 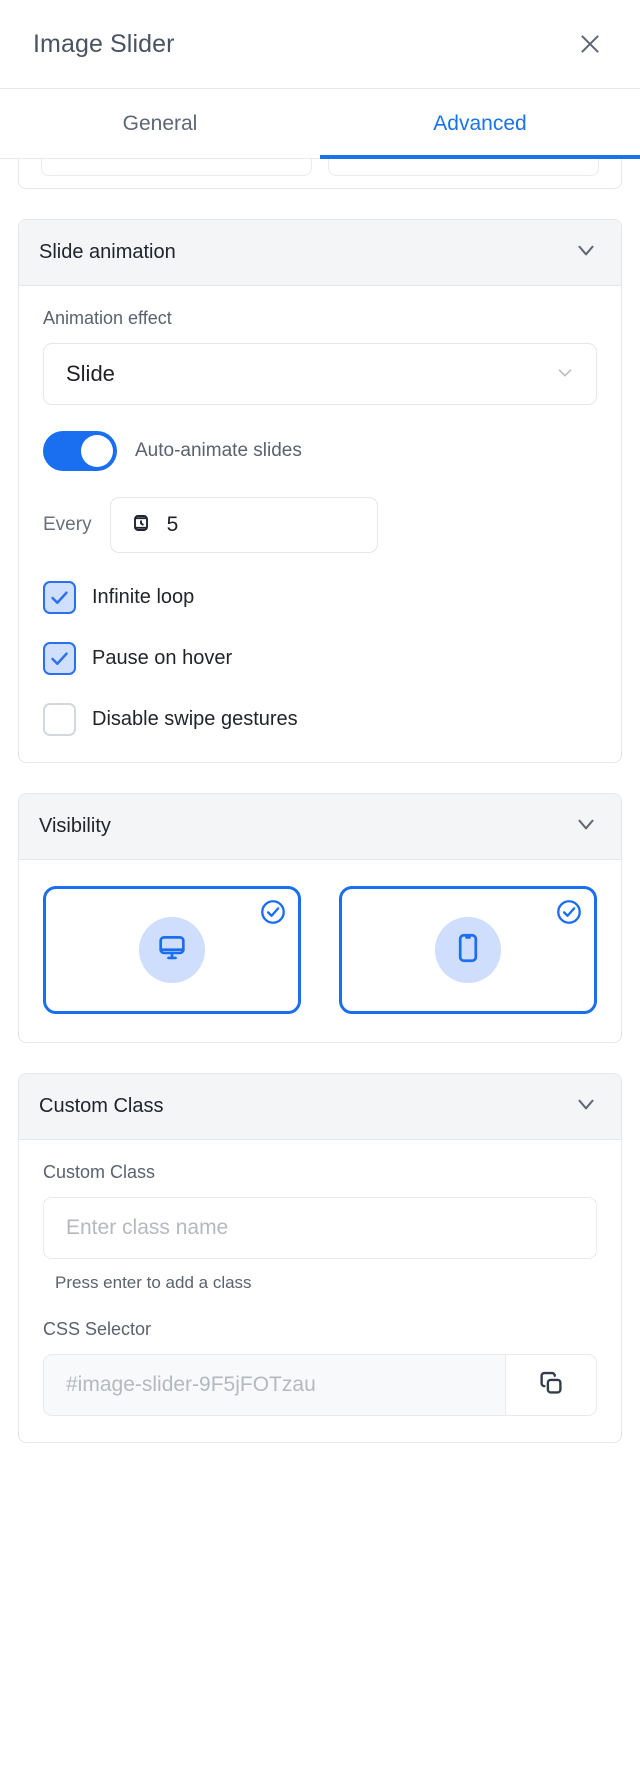 What do you see at coordinates (99, 1172) in the screenshot?
I see `custom-class-field-label: Custom Class` at bounding box center [99, 1172].